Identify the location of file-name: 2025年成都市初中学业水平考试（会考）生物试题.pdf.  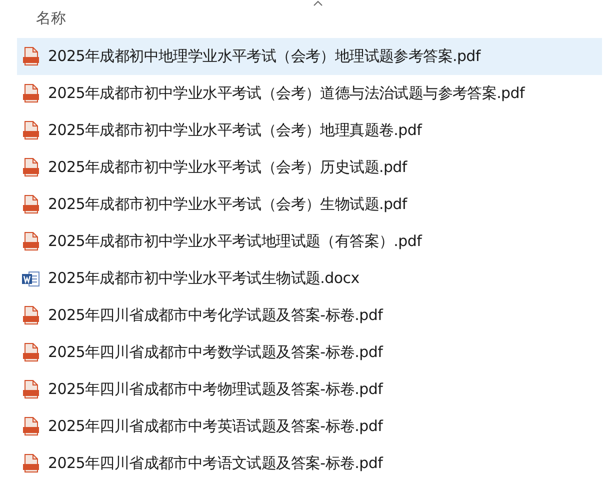
(227, 205).